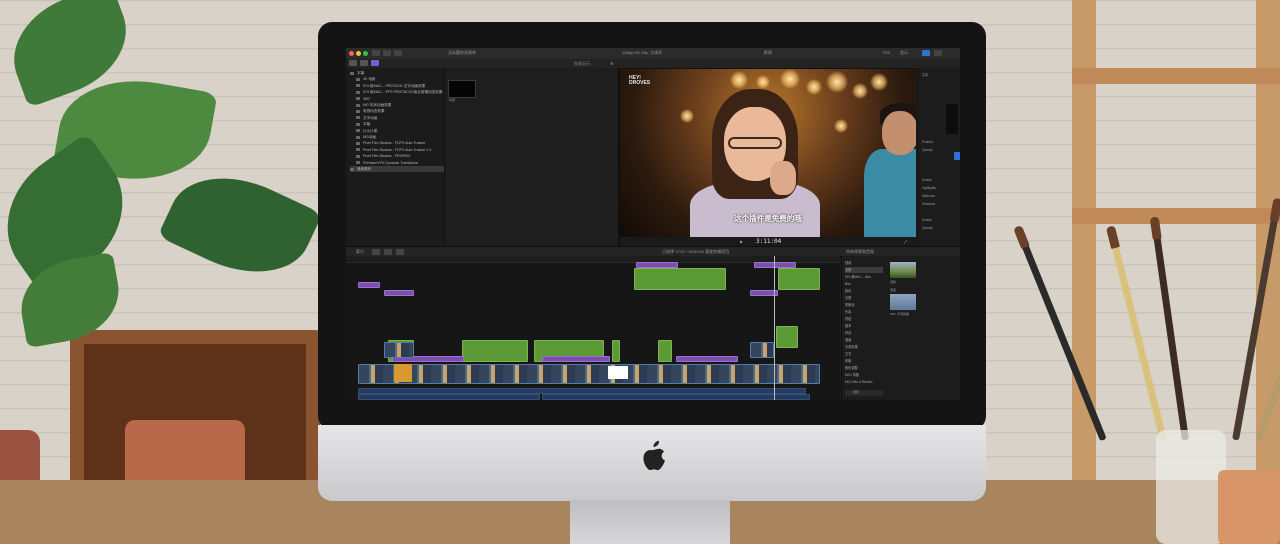 The image size is (1280, 544). I want to click on bokeh-light, so click(814, 87).